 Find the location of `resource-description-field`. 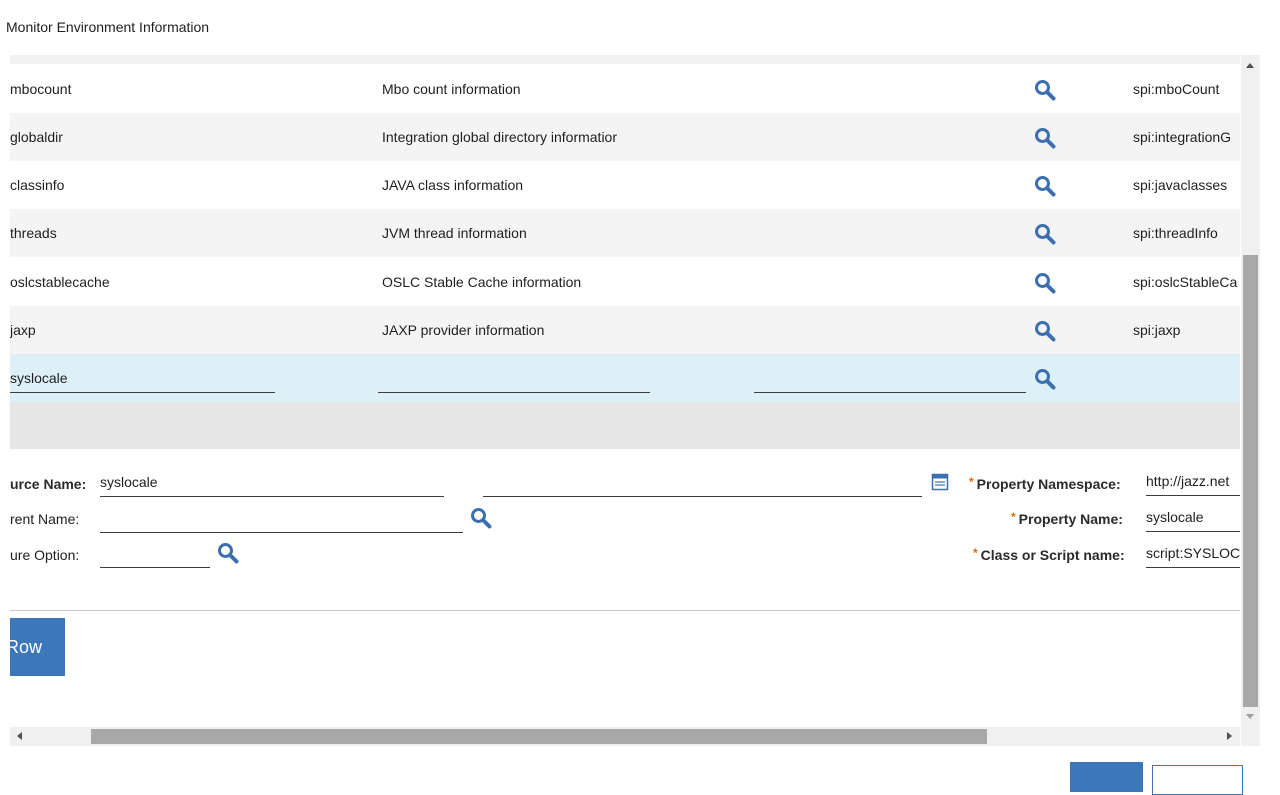

resource-description-field is located at coordinates (702, 482).